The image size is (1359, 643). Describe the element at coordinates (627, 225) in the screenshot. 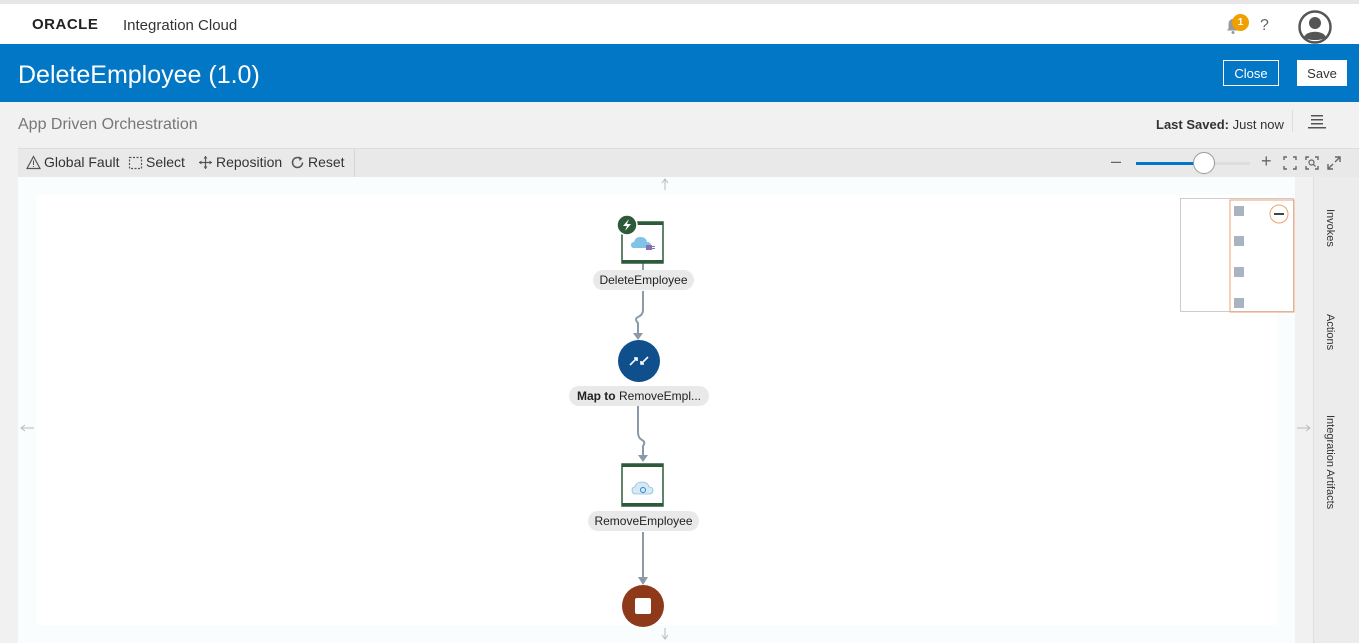

I see `lightning-icon` at that location.